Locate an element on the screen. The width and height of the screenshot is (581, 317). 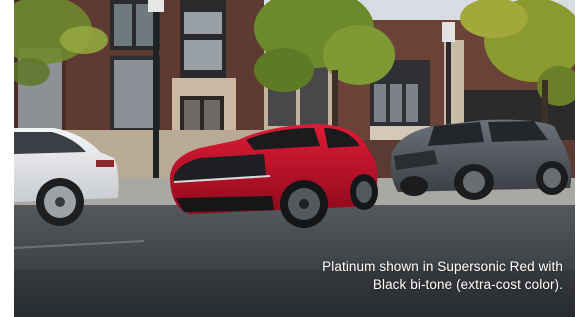
gray-suv is located at coordinates (481, 159).